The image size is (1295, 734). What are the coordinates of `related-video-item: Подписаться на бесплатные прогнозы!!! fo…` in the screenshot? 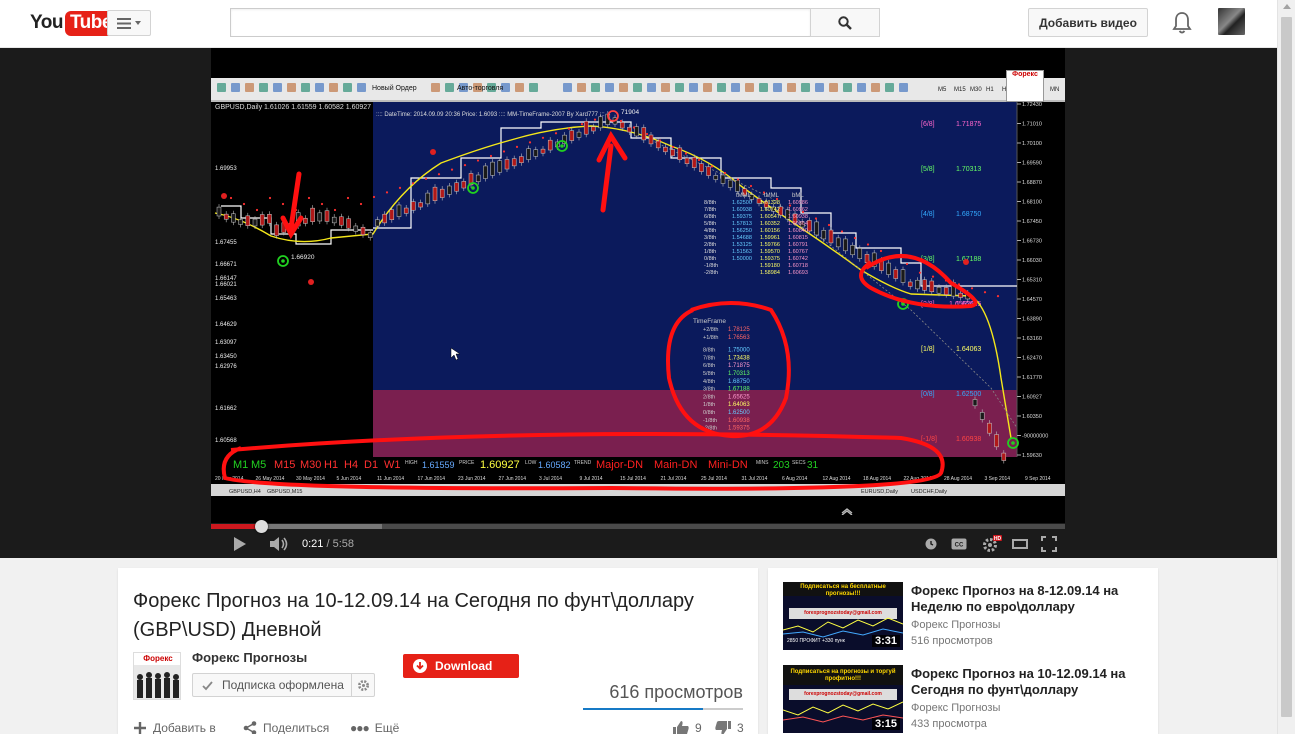 It's located at (963, 617).